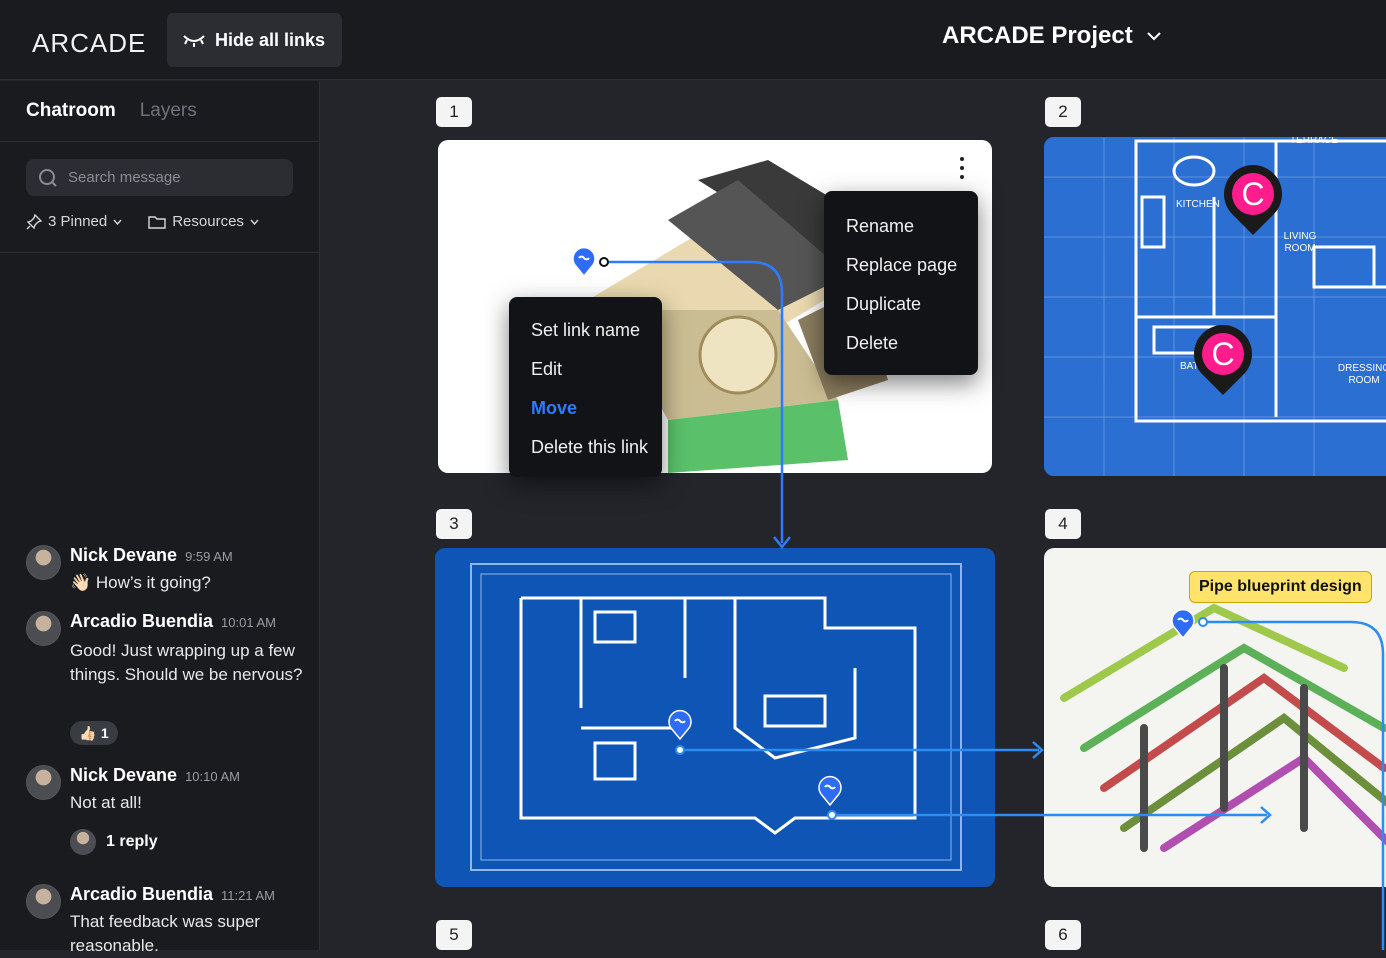  I want to click on message-time: 10:01 AM, so click(248, 622).